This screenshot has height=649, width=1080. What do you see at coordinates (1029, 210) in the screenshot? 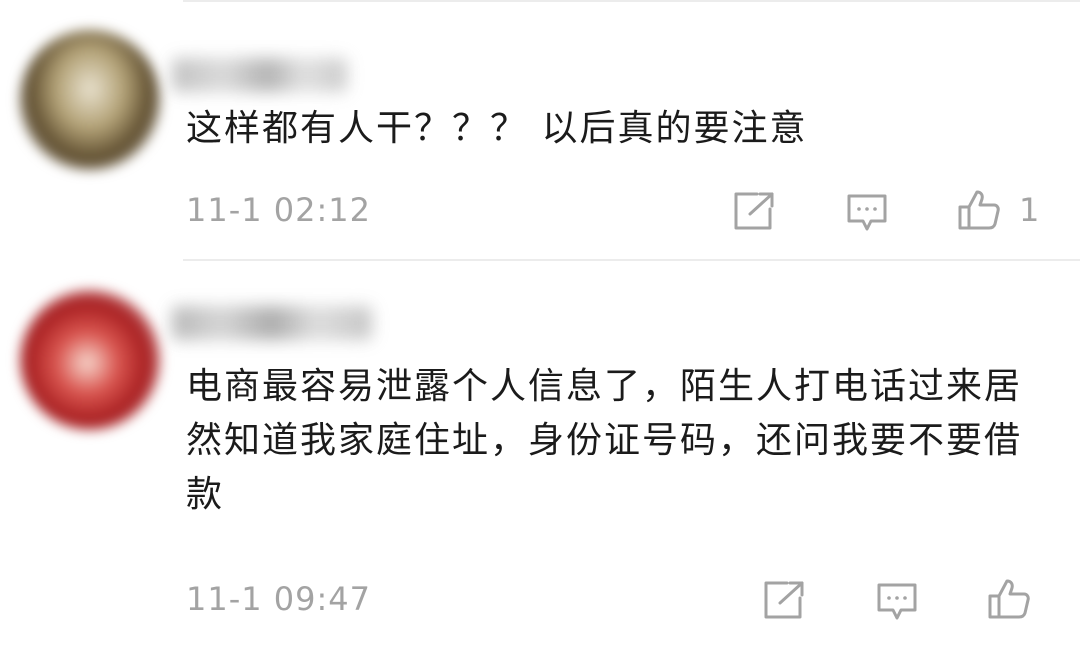
I see `like-count: 1` at bounding box center [1029, 210].